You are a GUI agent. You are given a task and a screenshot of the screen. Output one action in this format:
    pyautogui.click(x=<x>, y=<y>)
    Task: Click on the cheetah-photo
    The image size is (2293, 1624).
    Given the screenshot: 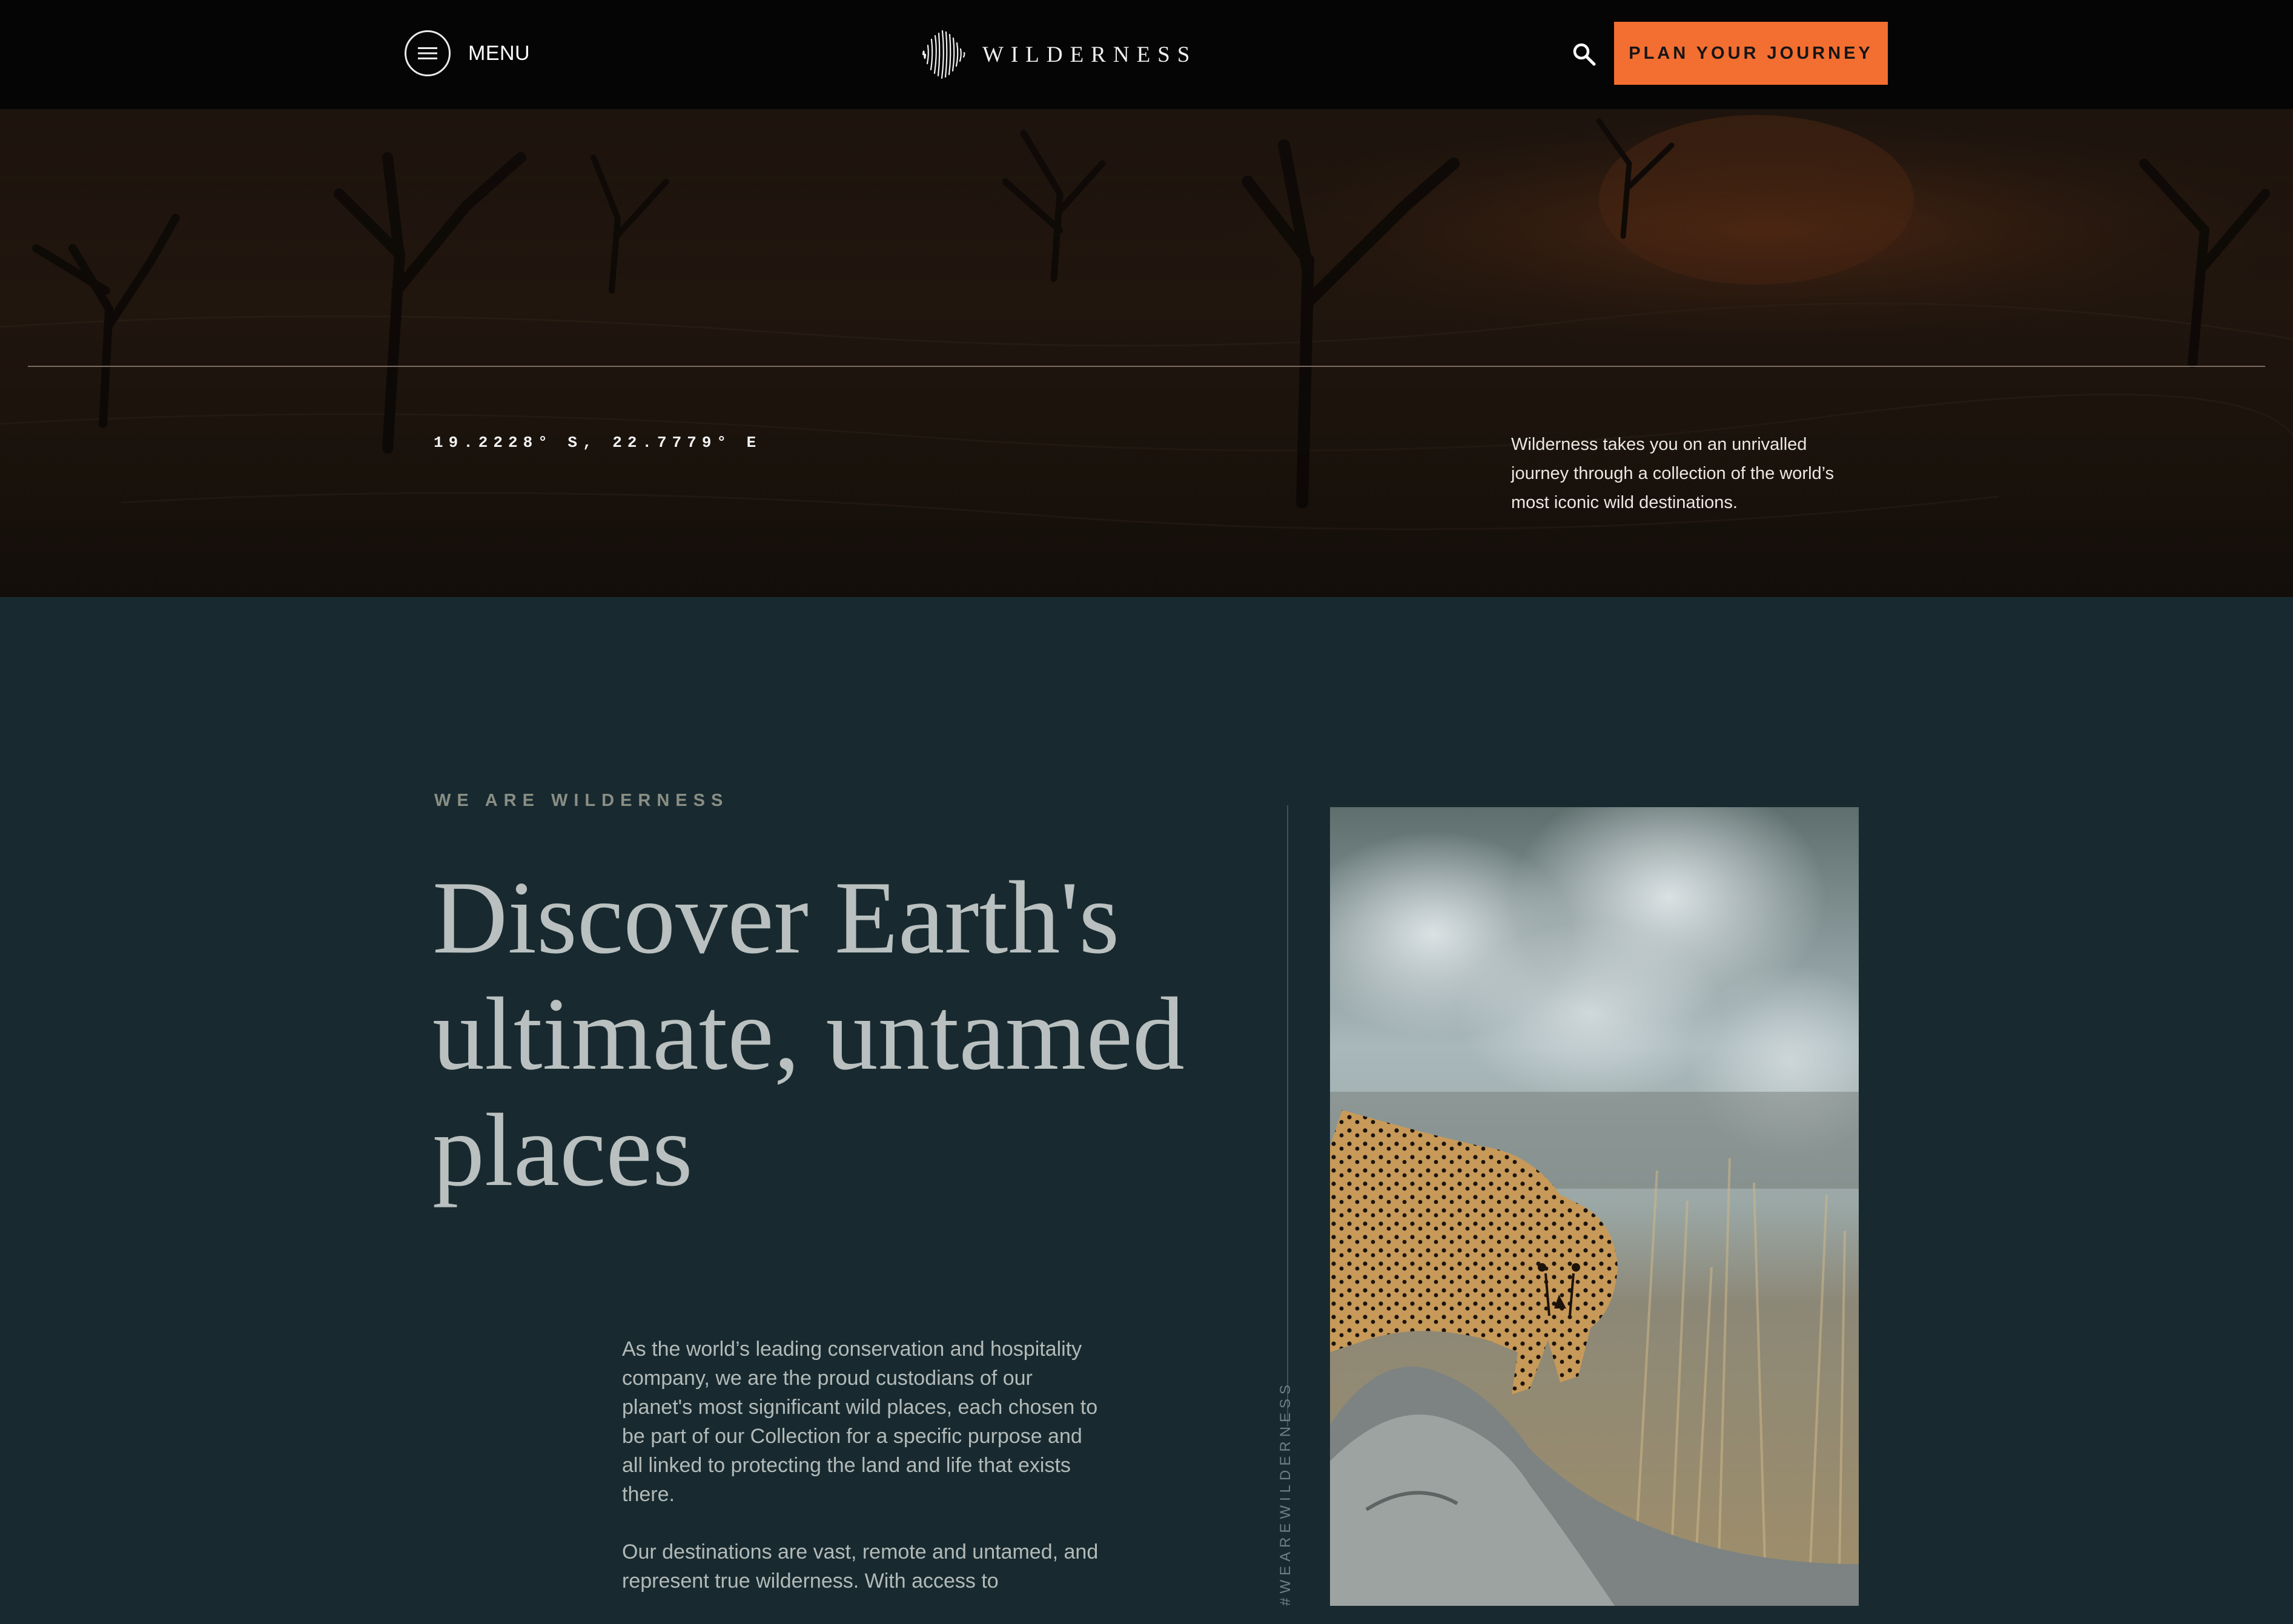 What is the action you would take?
    pyautogui.click(x=1595, y=1206)
    